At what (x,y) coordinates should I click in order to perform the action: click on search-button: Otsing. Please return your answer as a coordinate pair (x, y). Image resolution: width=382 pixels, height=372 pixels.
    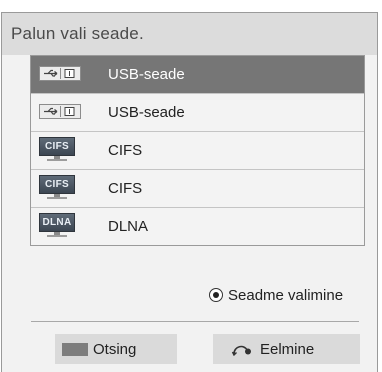
    Looking at the image, I should click on (116, 349).